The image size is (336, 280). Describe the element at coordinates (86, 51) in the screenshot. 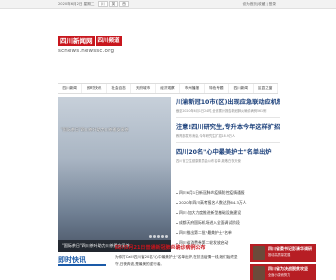

I see `logo-domain: scnews.newssc.org` at that location.